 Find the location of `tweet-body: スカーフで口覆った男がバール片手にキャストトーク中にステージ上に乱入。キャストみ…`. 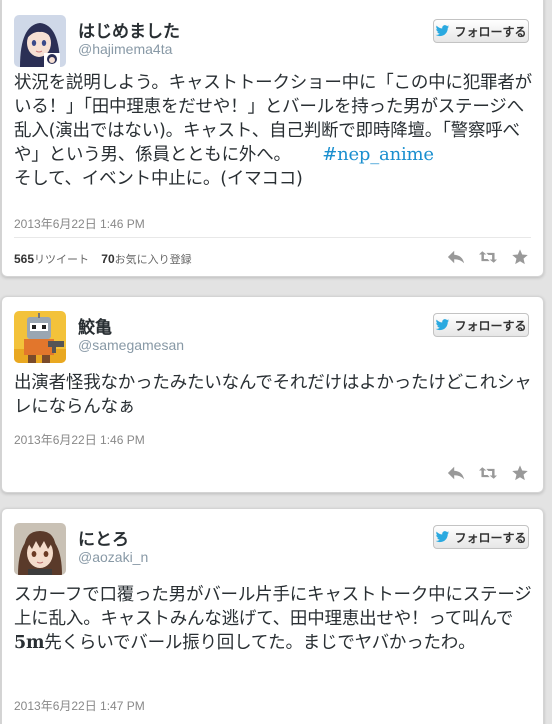

tweet-body: スカーフで口覆った男がバール片手にキャストトーク中にステージ上に乱入。キャストみ… is located at coordinates (273, 607).